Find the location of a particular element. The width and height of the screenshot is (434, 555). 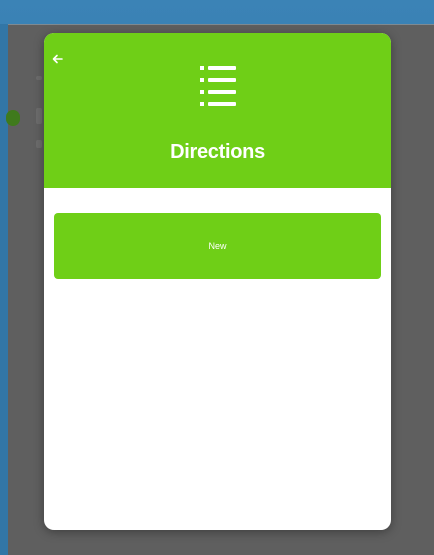

new-direction-button: New is located at coordinates (217, 246).